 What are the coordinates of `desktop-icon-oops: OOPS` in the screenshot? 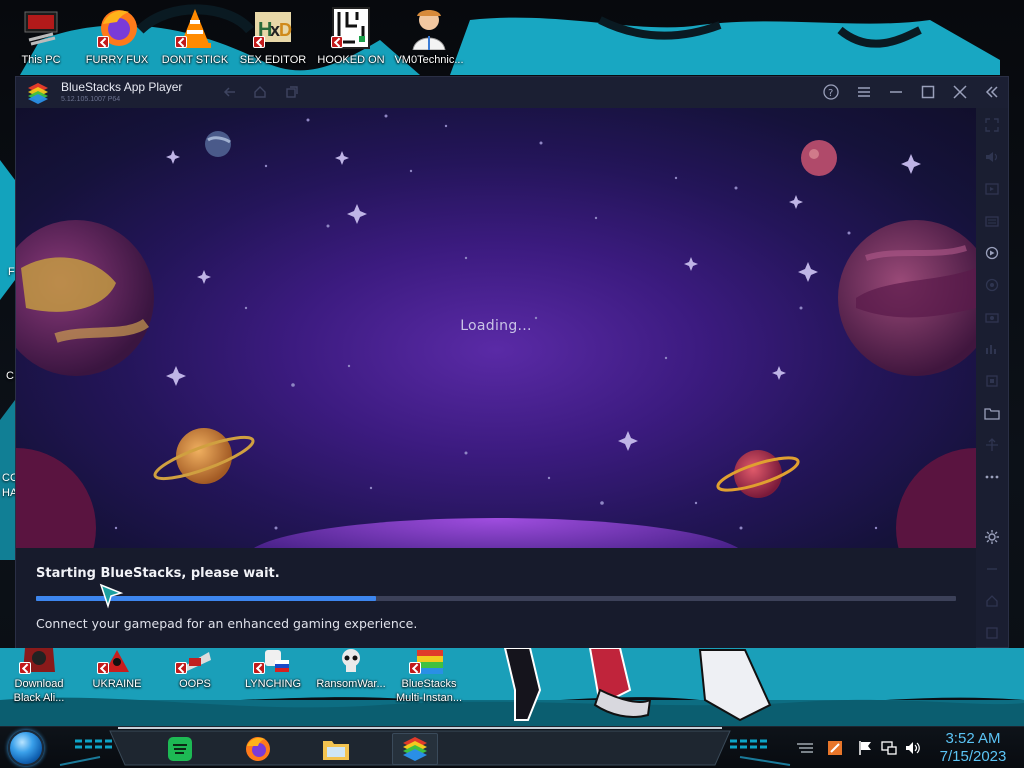 It's located at (195, 669).